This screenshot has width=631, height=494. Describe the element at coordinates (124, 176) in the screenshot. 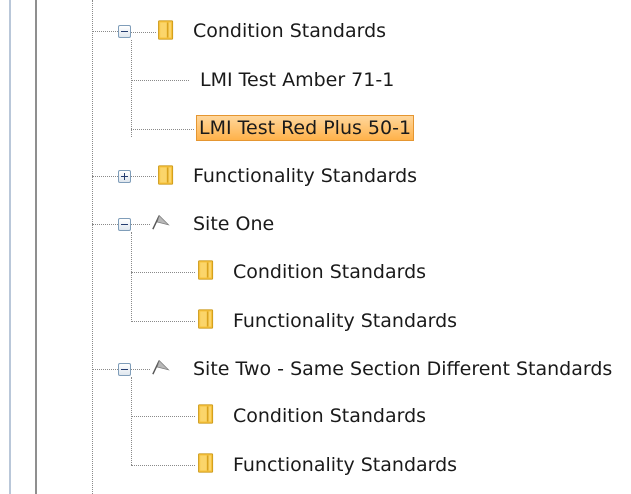

I see `expand-toggle-icon` at that location.